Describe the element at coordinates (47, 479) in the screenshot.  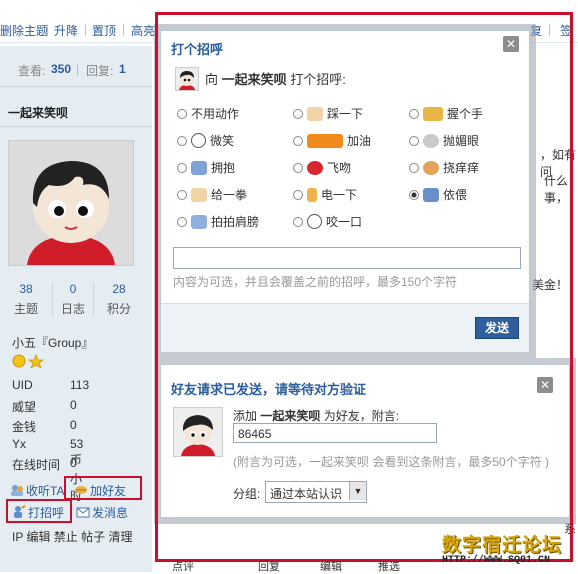
I see `profile-online-time: 在线时间 0 小时` at that location.